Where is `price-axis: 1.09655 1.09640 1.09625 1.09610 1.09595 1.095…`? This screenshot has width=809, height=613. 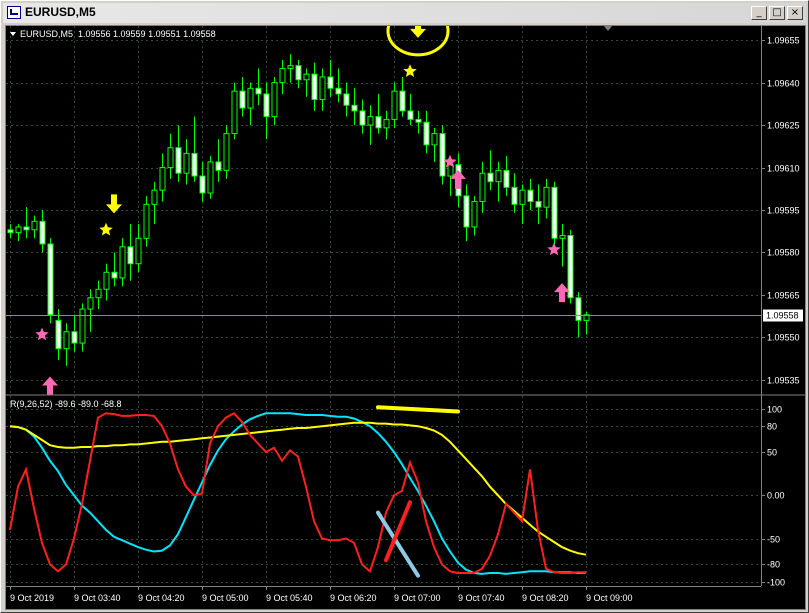 price-axis: 1.09655 1.09640 1.09625 1.09610 1.09595 1.095… is located at coordinates (780, 211).